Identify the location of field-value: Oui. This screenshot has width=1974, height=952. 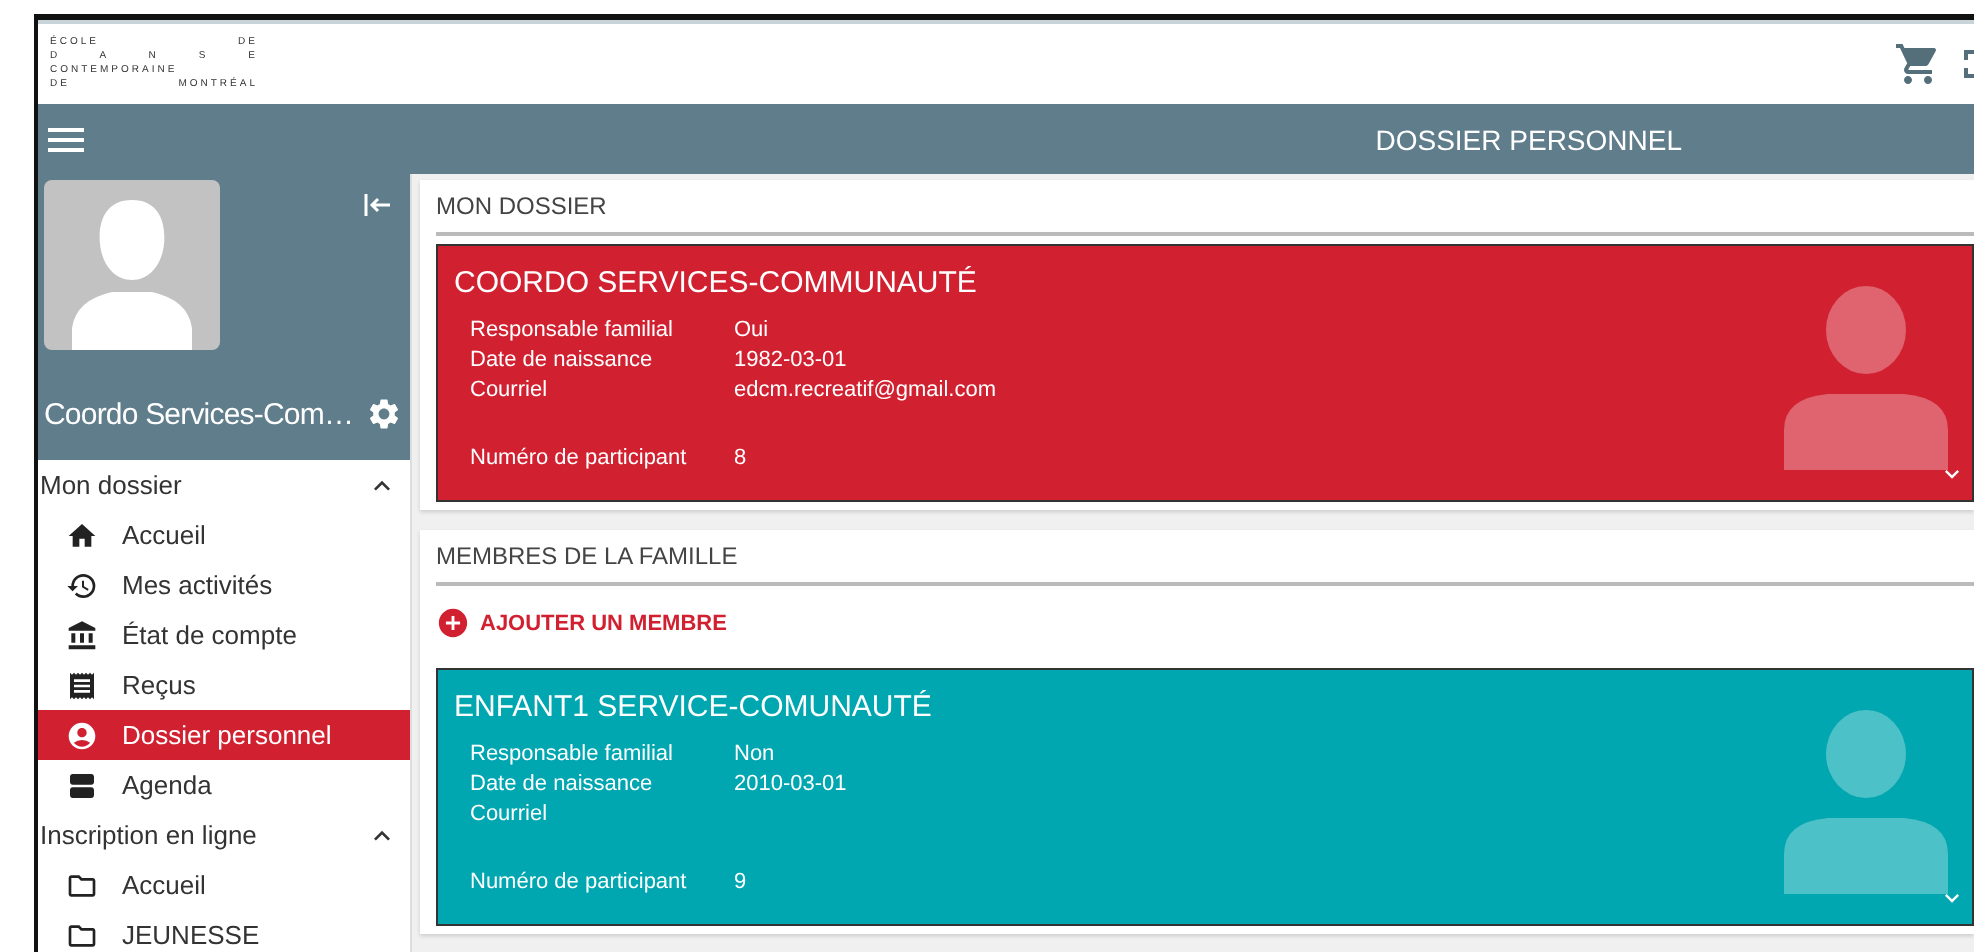
(752, 330).